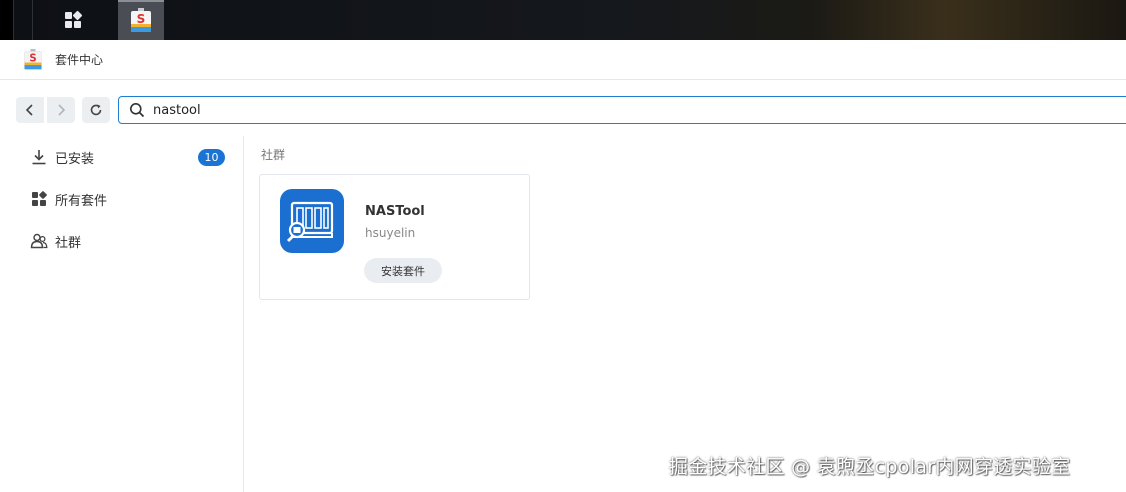 The width and height of the screenshot is (1126, 492). What do you see at coordinates (563, 60) in the screenshot?
I see `window-titlebar: S 套件中心` at bounding box center [563, 60].